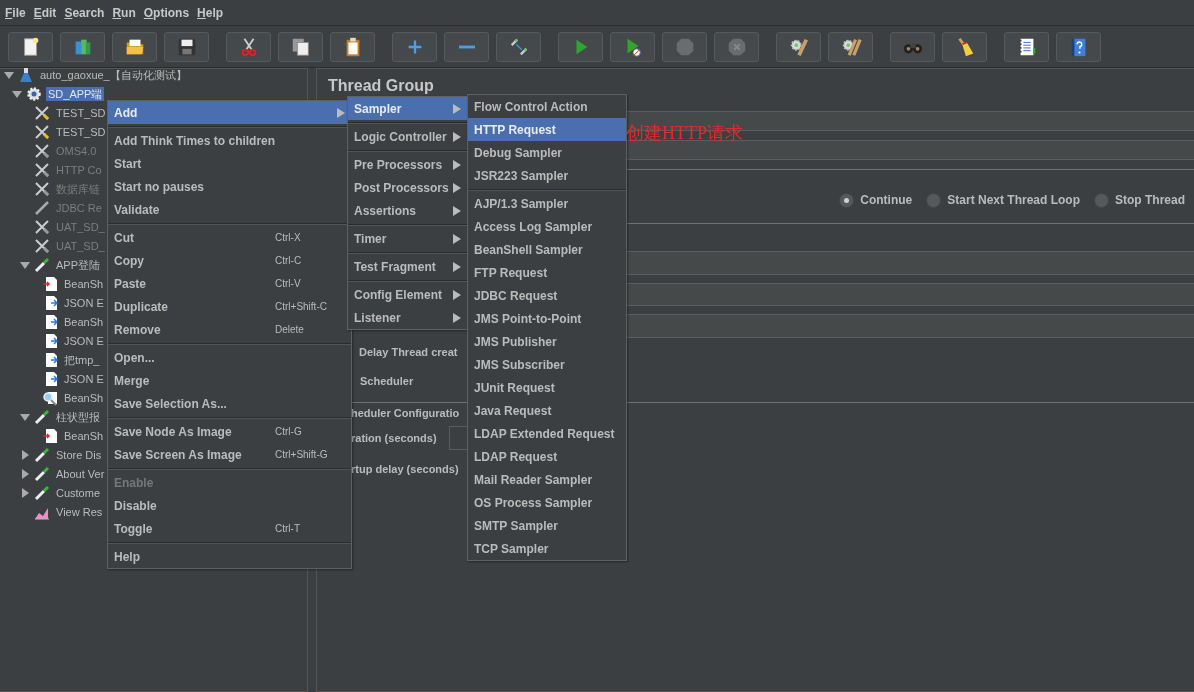 The image size is (1194, 692). Describe the element at coordinates (547, 525) in the screenshot. I see `menu-item: SMTP Sampler` at that location.